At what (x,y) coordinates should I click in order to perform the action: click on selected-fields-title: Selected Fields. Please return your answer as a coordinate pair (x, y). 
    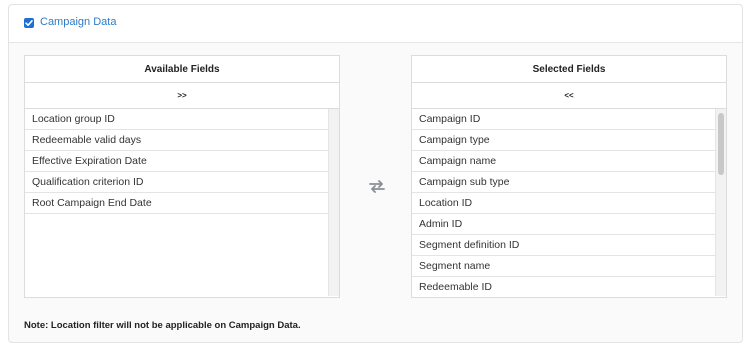
    Looking at the image, I should click on (569, 69).